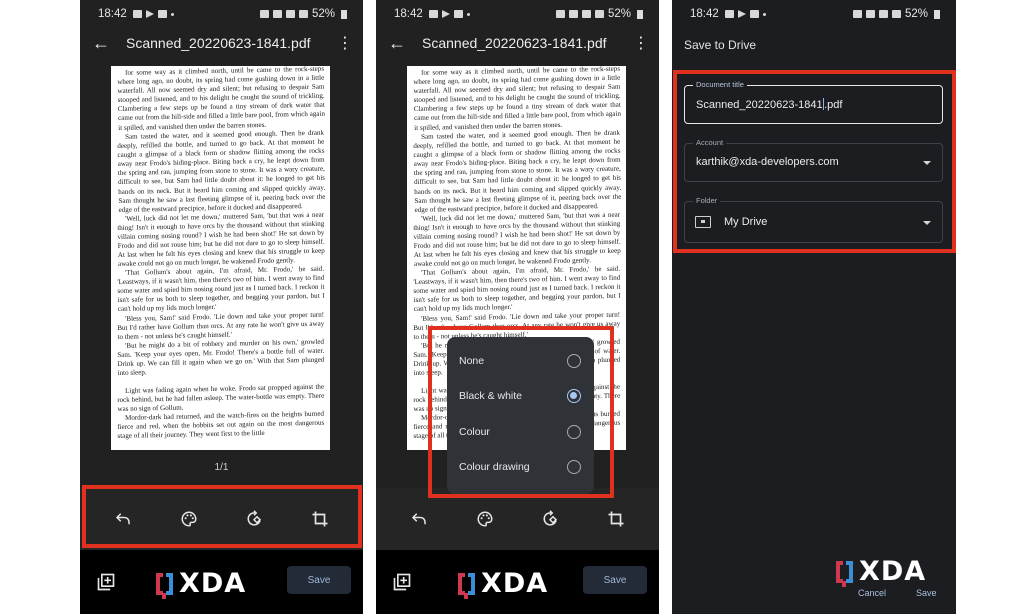  I want to click on account-dropdown: Account karthik@xda-developers.com, so click(813, 160).